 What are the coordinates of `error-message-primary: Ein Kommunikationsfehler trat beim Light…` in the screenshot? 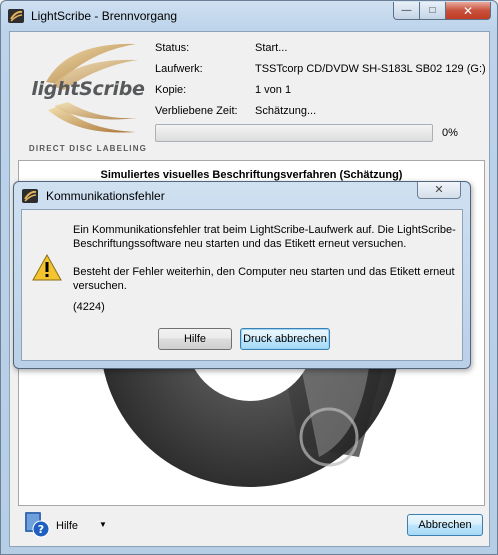 It's located at (264, 237).